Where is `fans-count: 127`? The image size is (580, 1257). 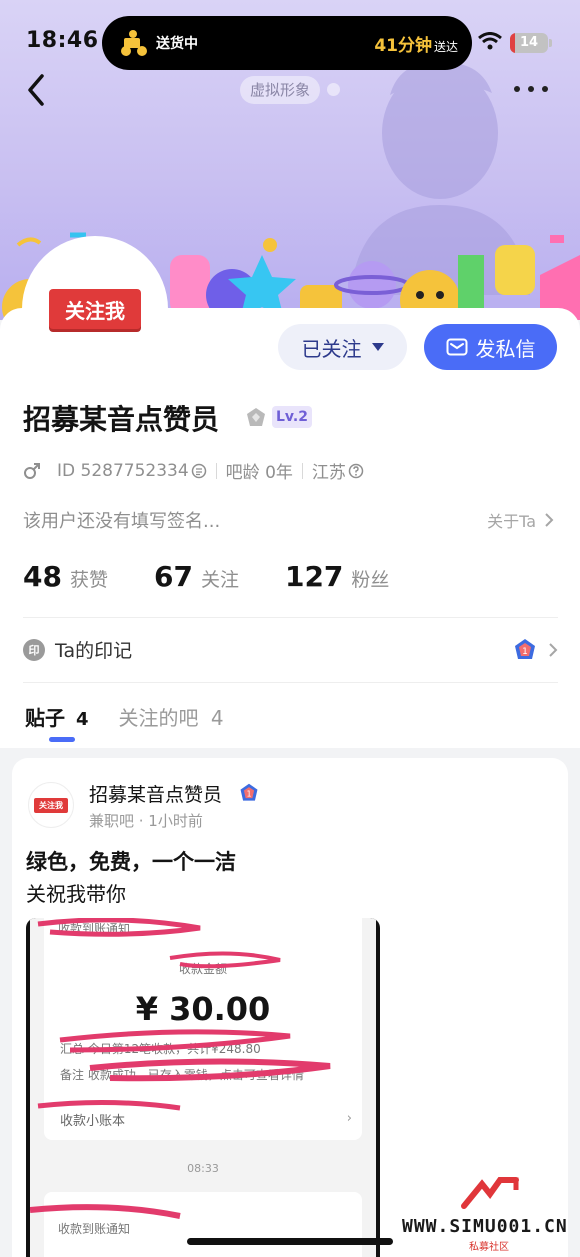
fans-count: 127 is located at coordinates (314, 576).